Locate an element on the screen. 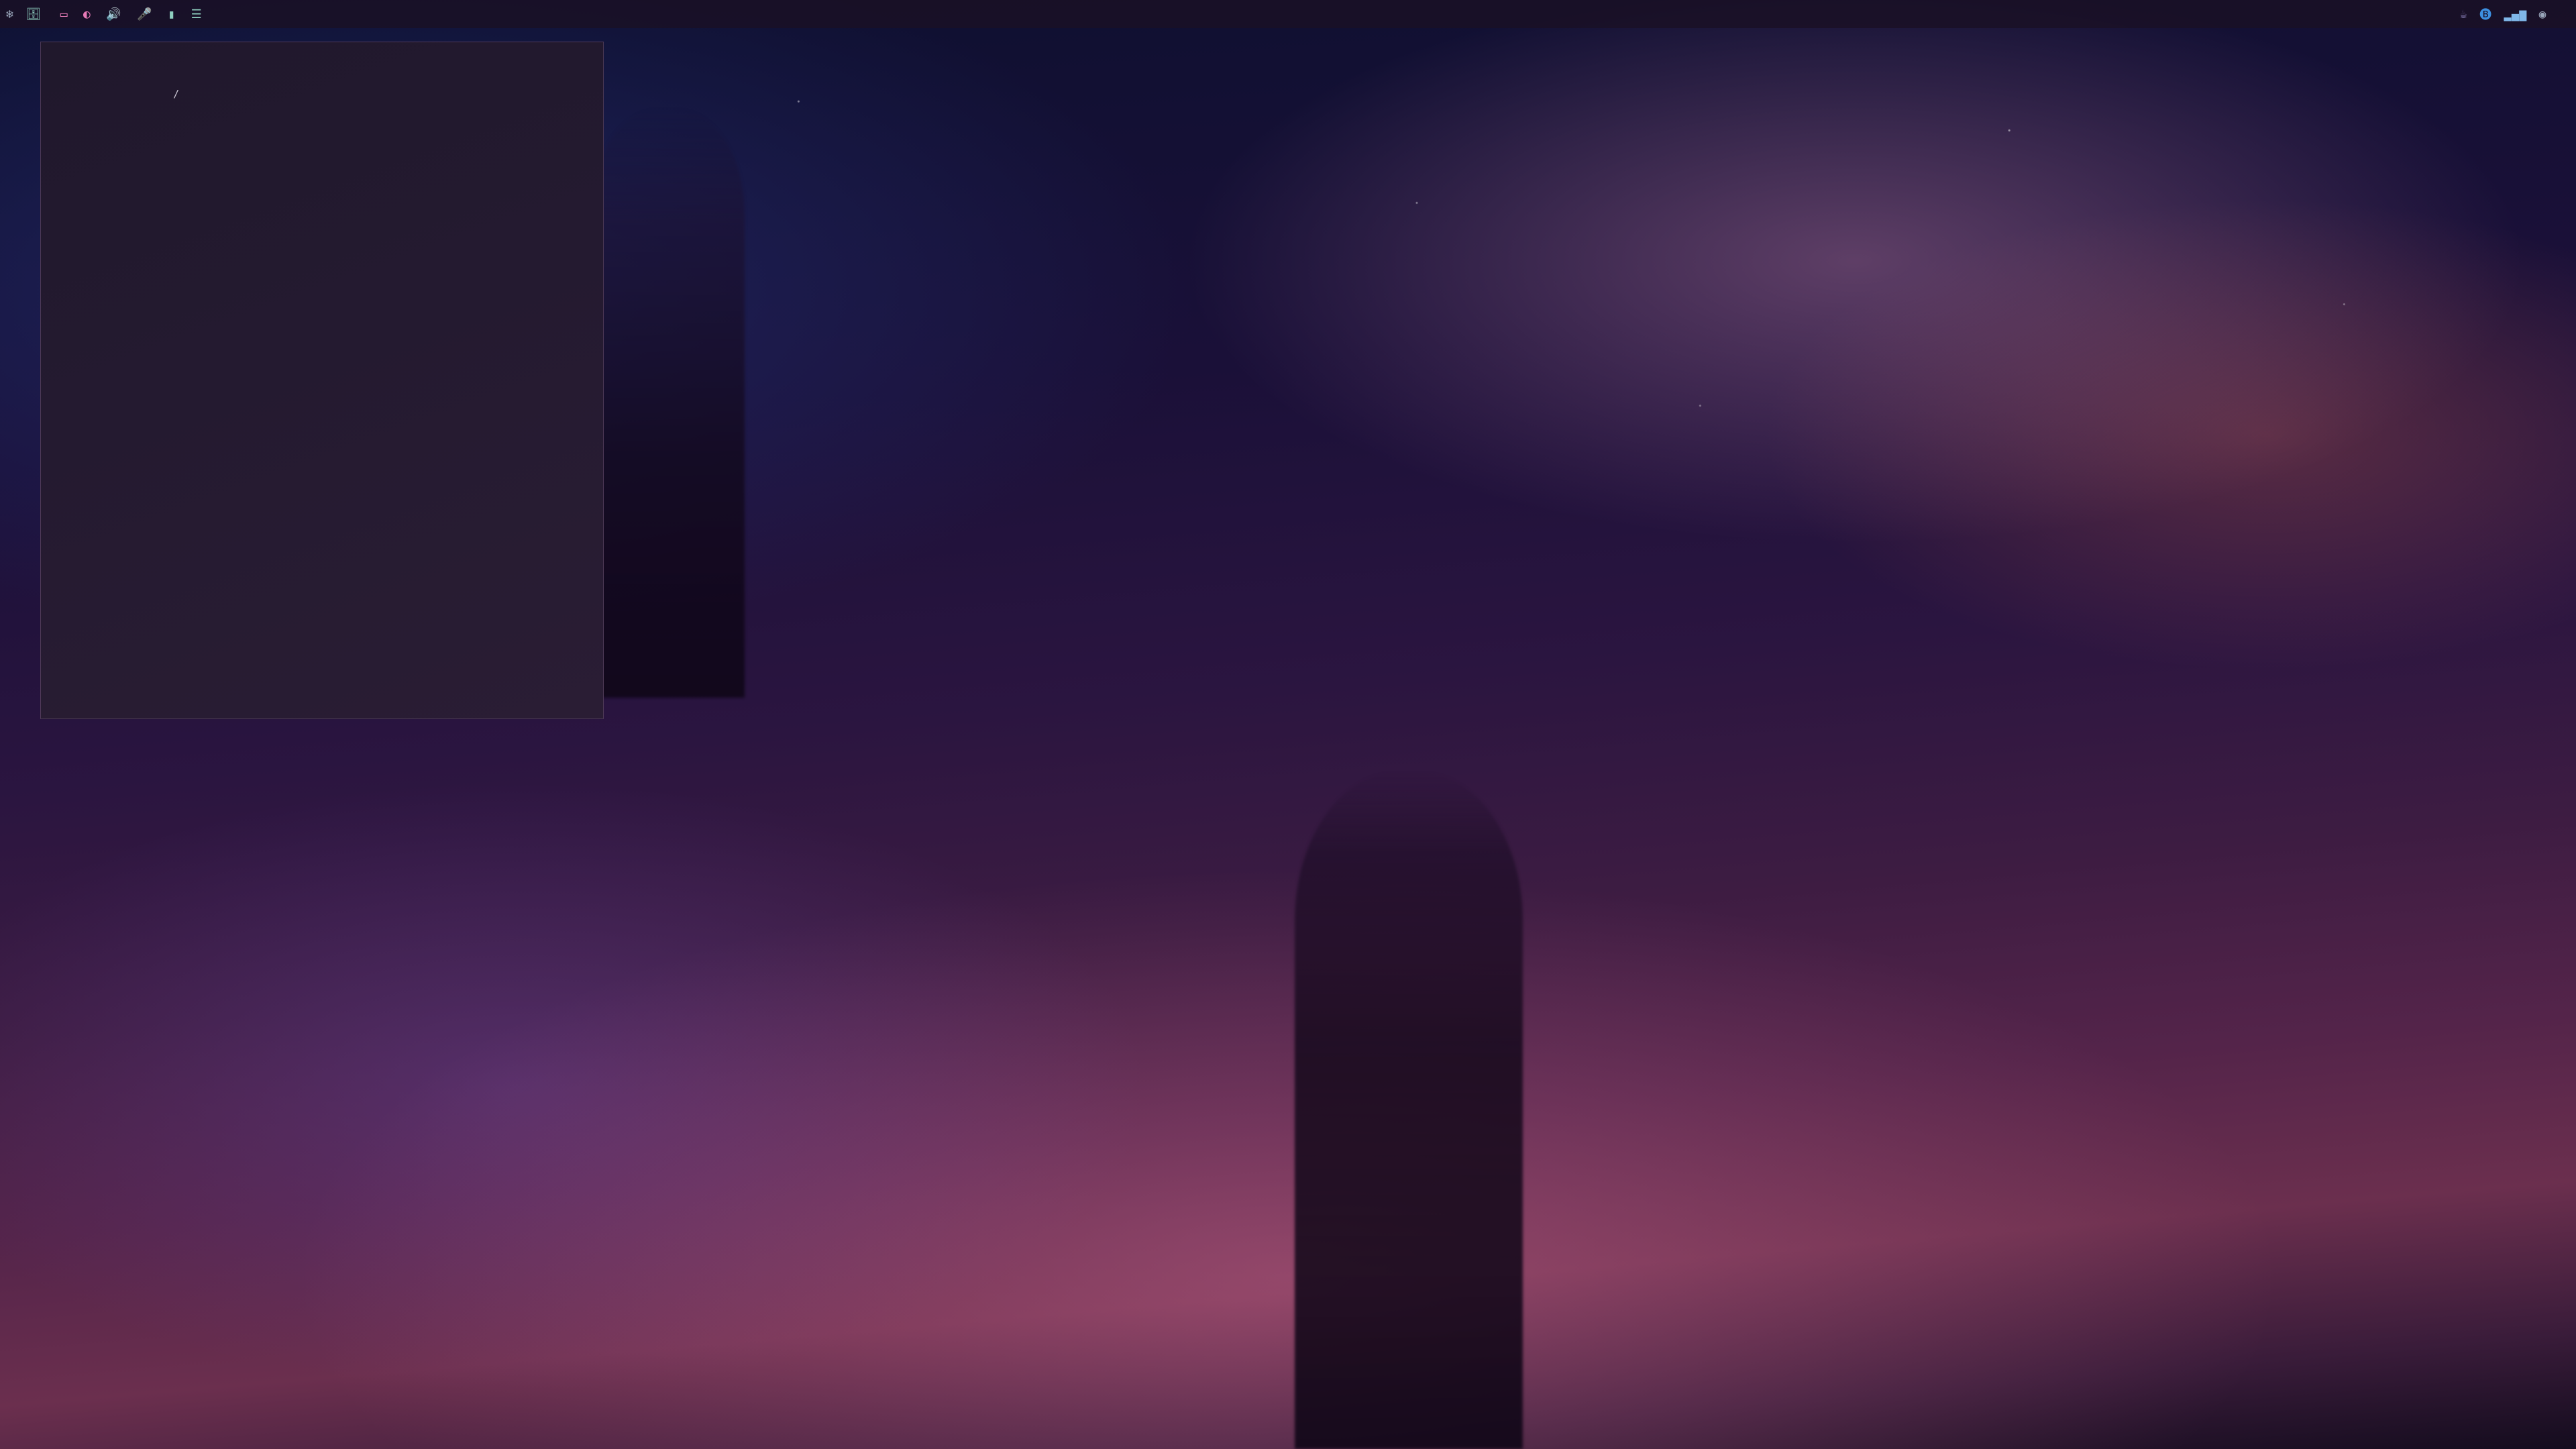 This screenshot has width=2576, height=1449. workspace-indicator: 🗄 is located at coordinates (34, 14).